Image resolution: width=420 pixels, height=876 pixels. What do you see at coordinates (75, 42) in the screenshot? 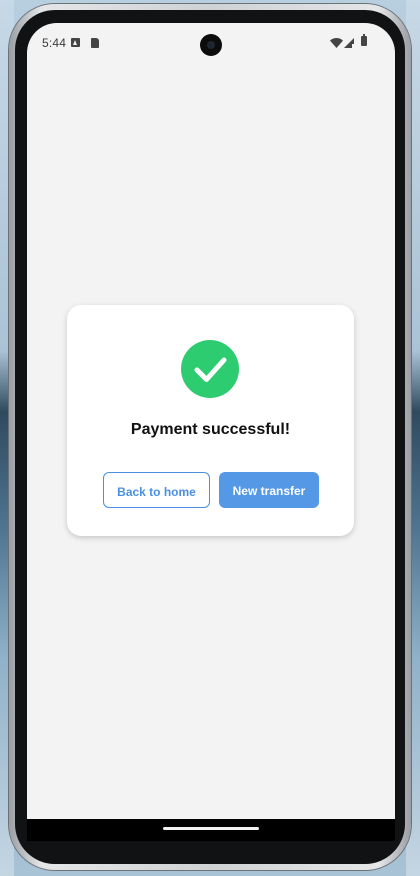
I see `a-notification-icon` at bounding box center [75, 42].